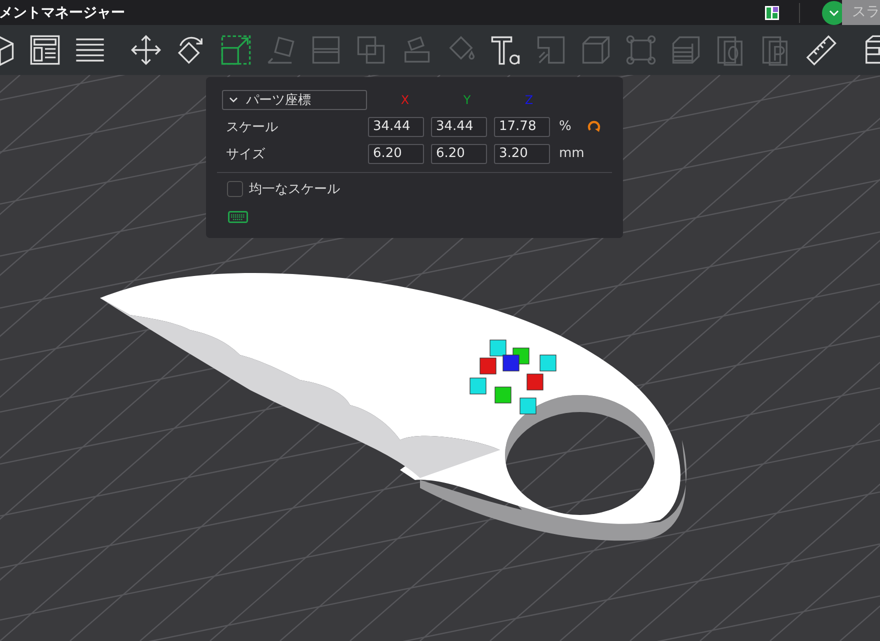  Describe the element at coordinates (238, 217) in the screenshot. I see `keyboard-icon` at that location.